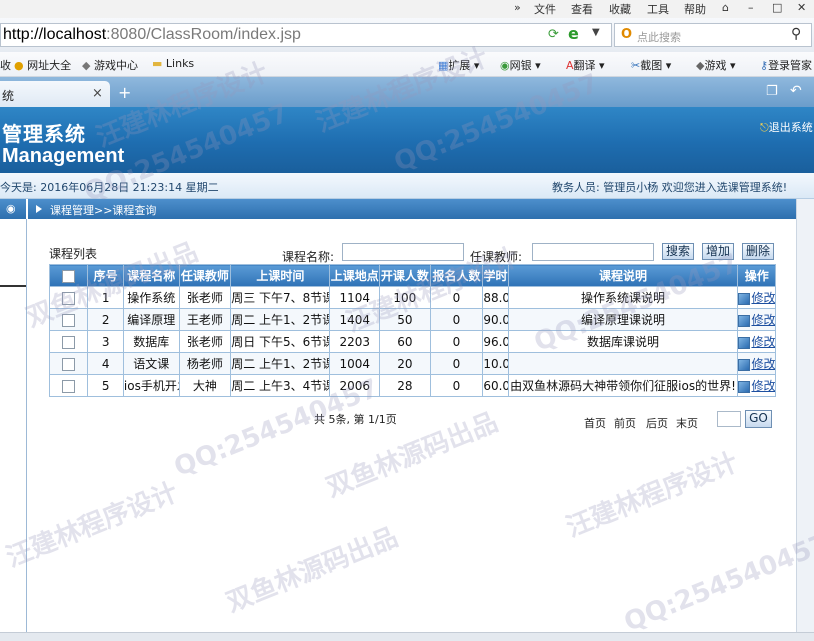 The image size is (814, 641). I want to click on app-title-en: Management, so click(63, 156).